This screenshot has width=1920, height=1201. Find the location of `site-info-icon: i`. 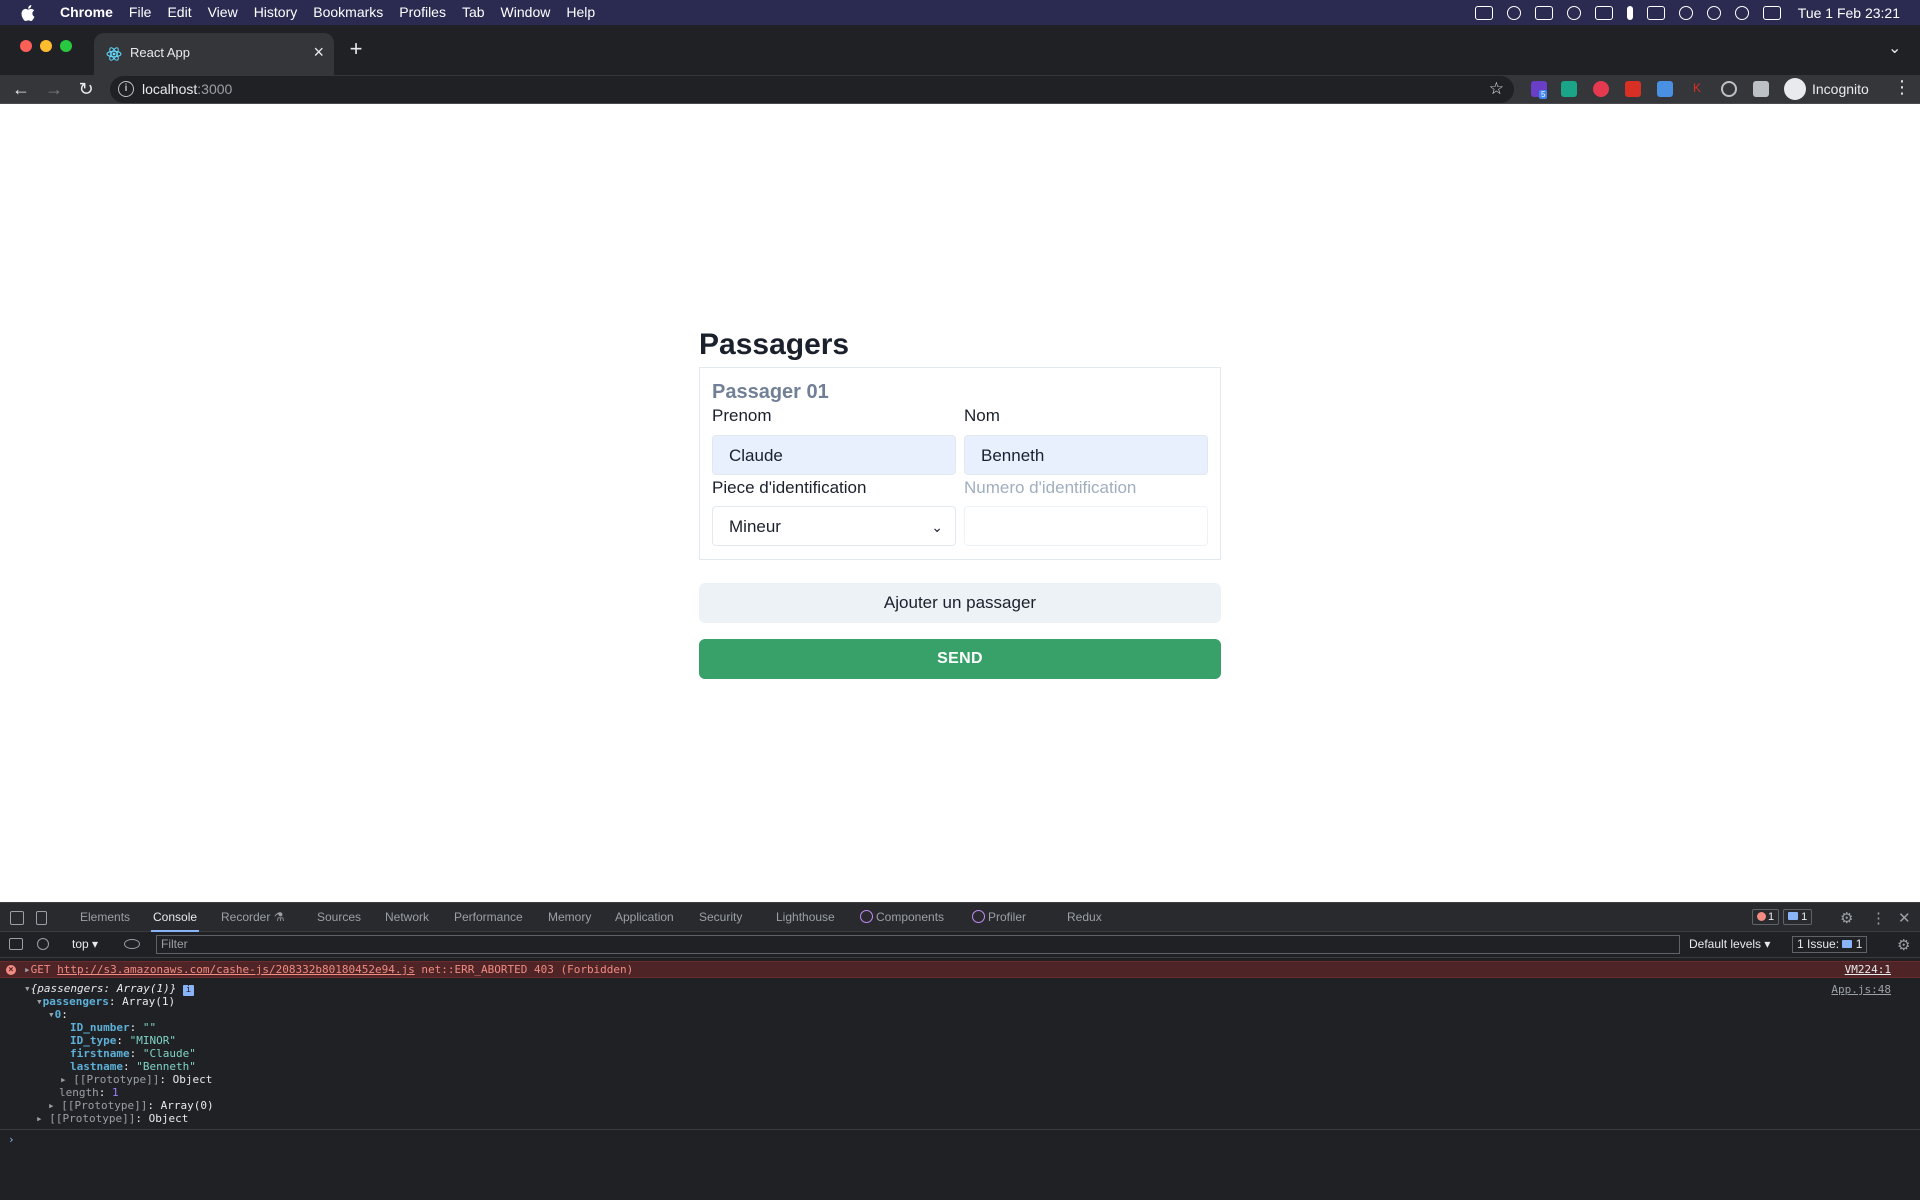

site-info-icon: i is located at coordinates (126, 89).